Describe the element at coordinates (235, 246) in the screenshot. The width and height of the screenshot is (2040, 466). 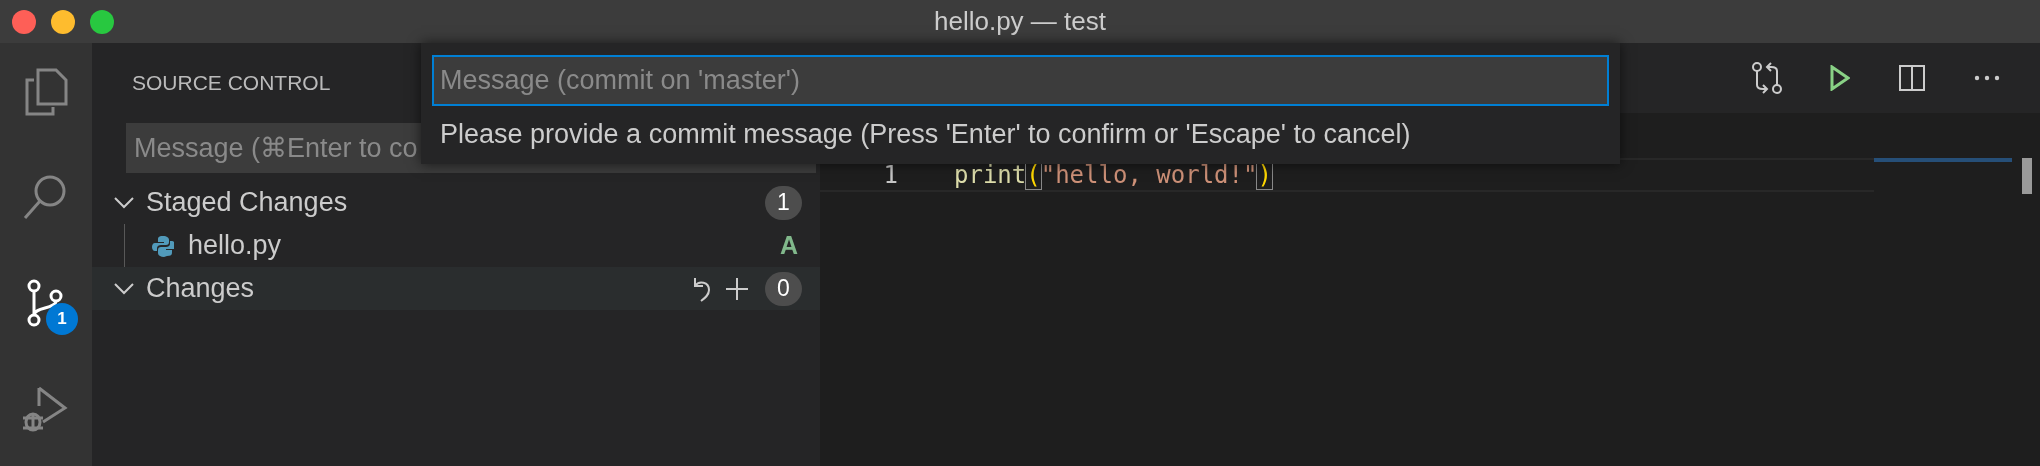
I see `file-name: hello.py` at that location.